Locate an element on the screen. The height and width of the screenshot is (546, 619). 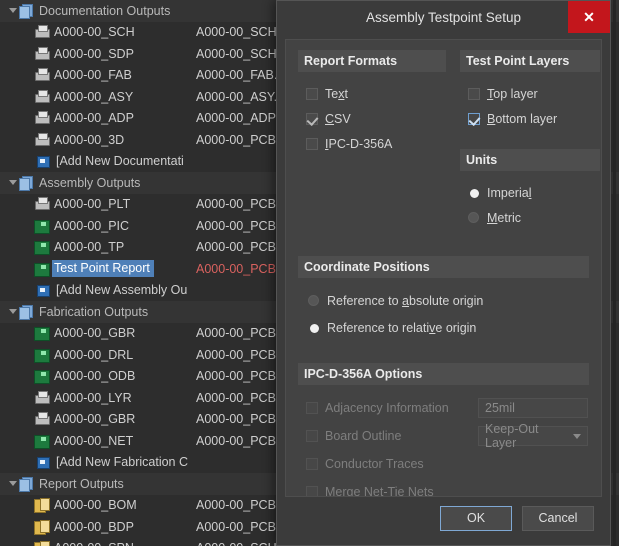
units-option: Metric is located at coordinates (530, 217).